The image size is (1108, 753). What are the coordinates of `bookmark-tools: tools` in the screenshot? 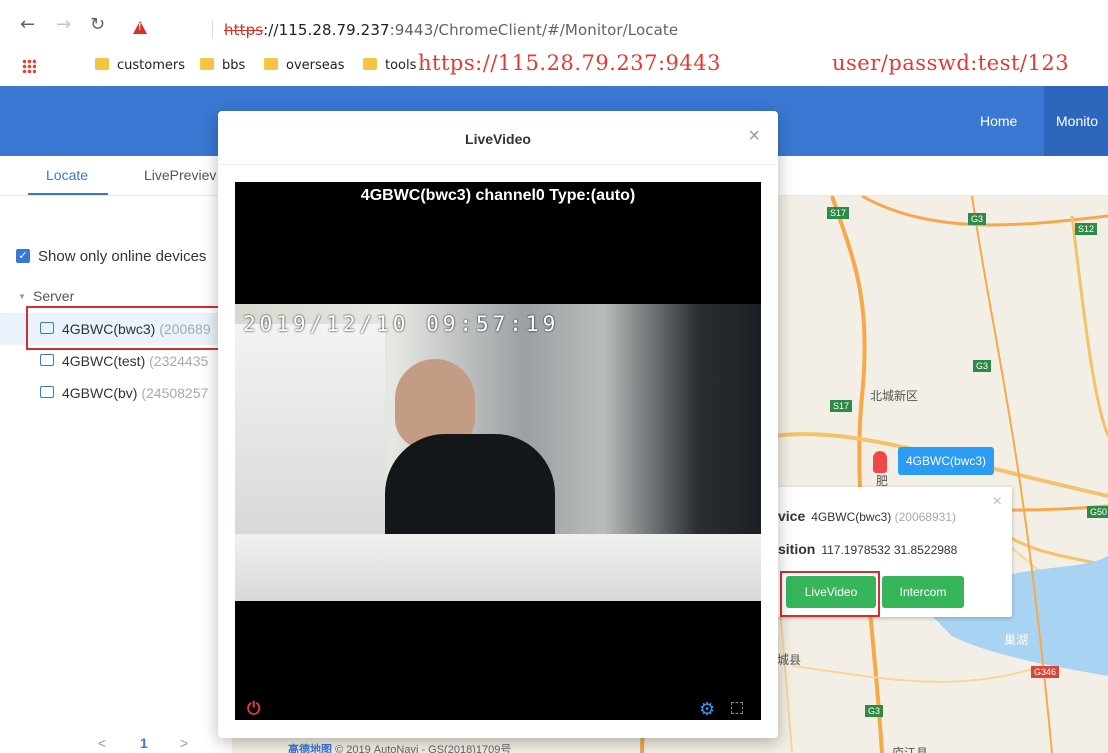 It's located at (389, 65).